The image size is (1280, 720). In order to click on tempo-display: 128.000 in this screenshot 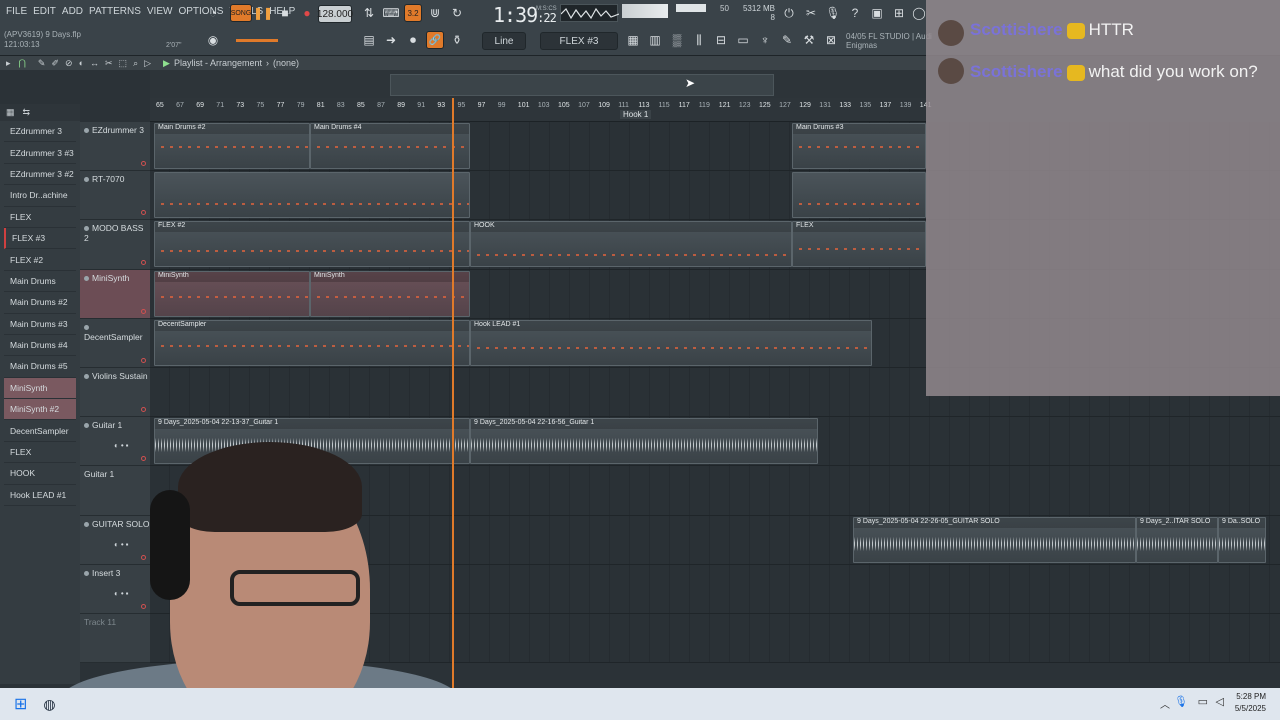, I will do `click(335, 14)`.